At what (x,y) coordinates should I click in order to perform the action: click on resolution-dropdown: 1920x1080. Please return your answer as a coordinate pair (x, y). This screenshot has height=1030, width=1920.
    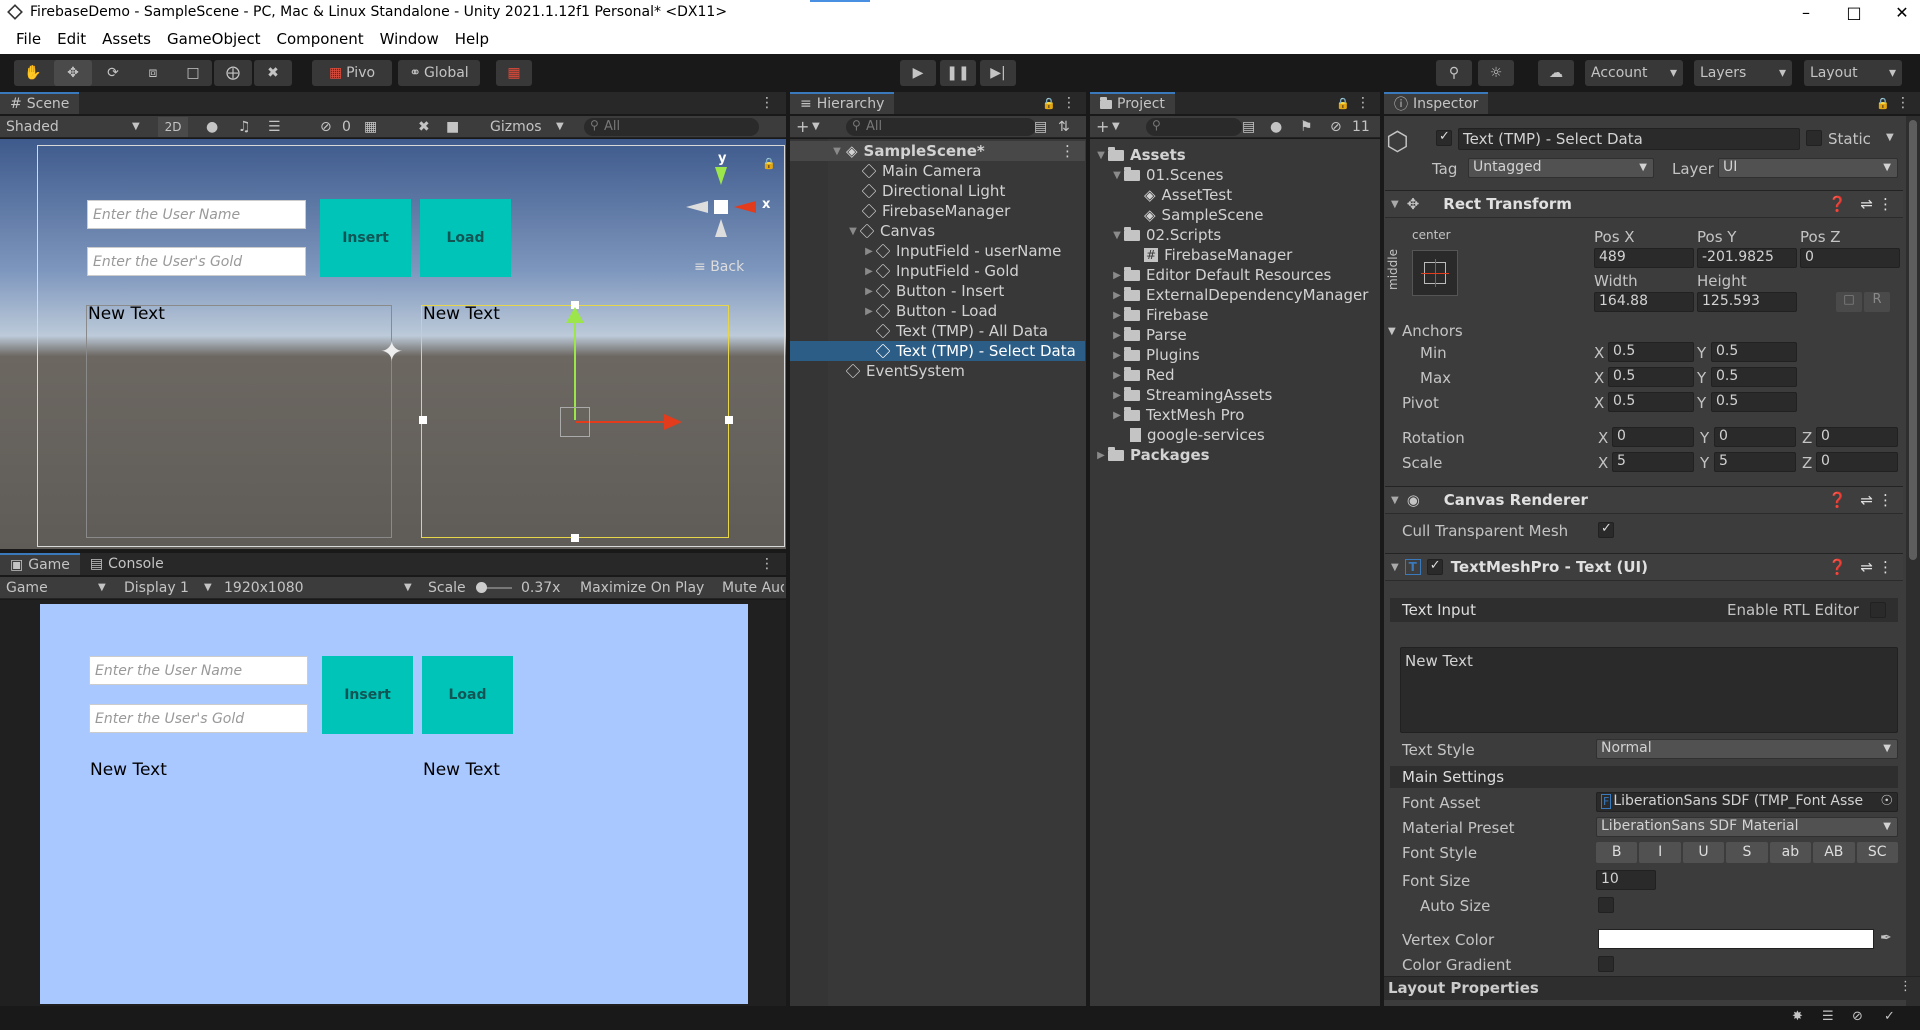
    Looking at the image, I should click on (264, 588).